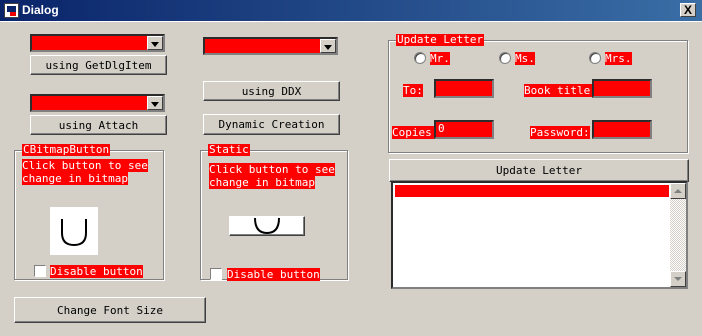 This screenshot has height=336, width=702. I want to click on chevron-up-icon, so click(678, 191).